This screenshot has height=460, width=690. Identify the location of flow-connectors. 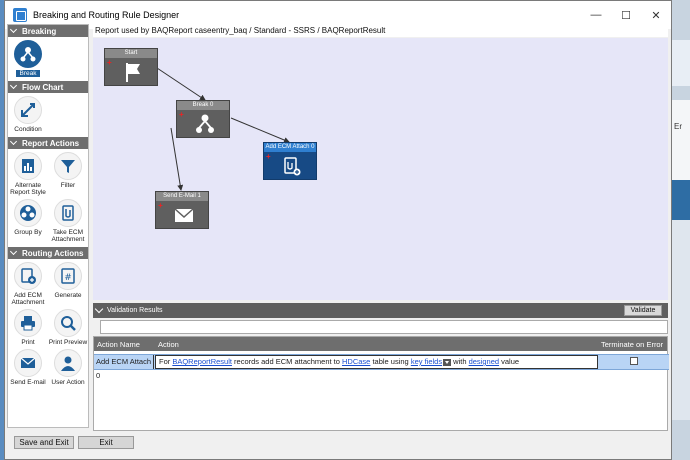
(223, 129).